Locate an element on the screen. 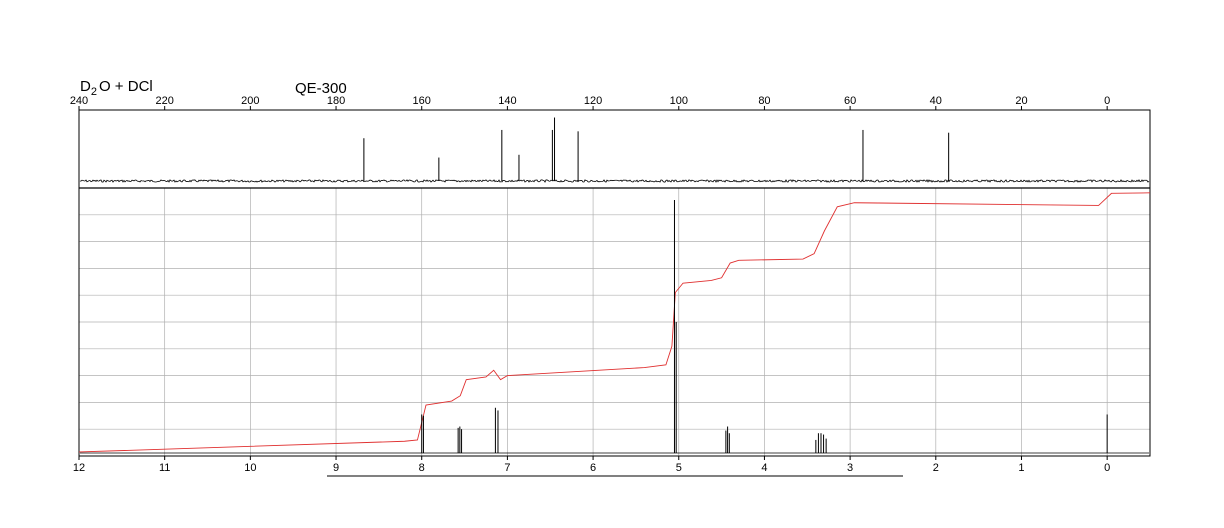  top-axis-ticks: 240 220 200 180 160 140 120 100 80 60 40 20 0 is located at coordinates (590, 102).